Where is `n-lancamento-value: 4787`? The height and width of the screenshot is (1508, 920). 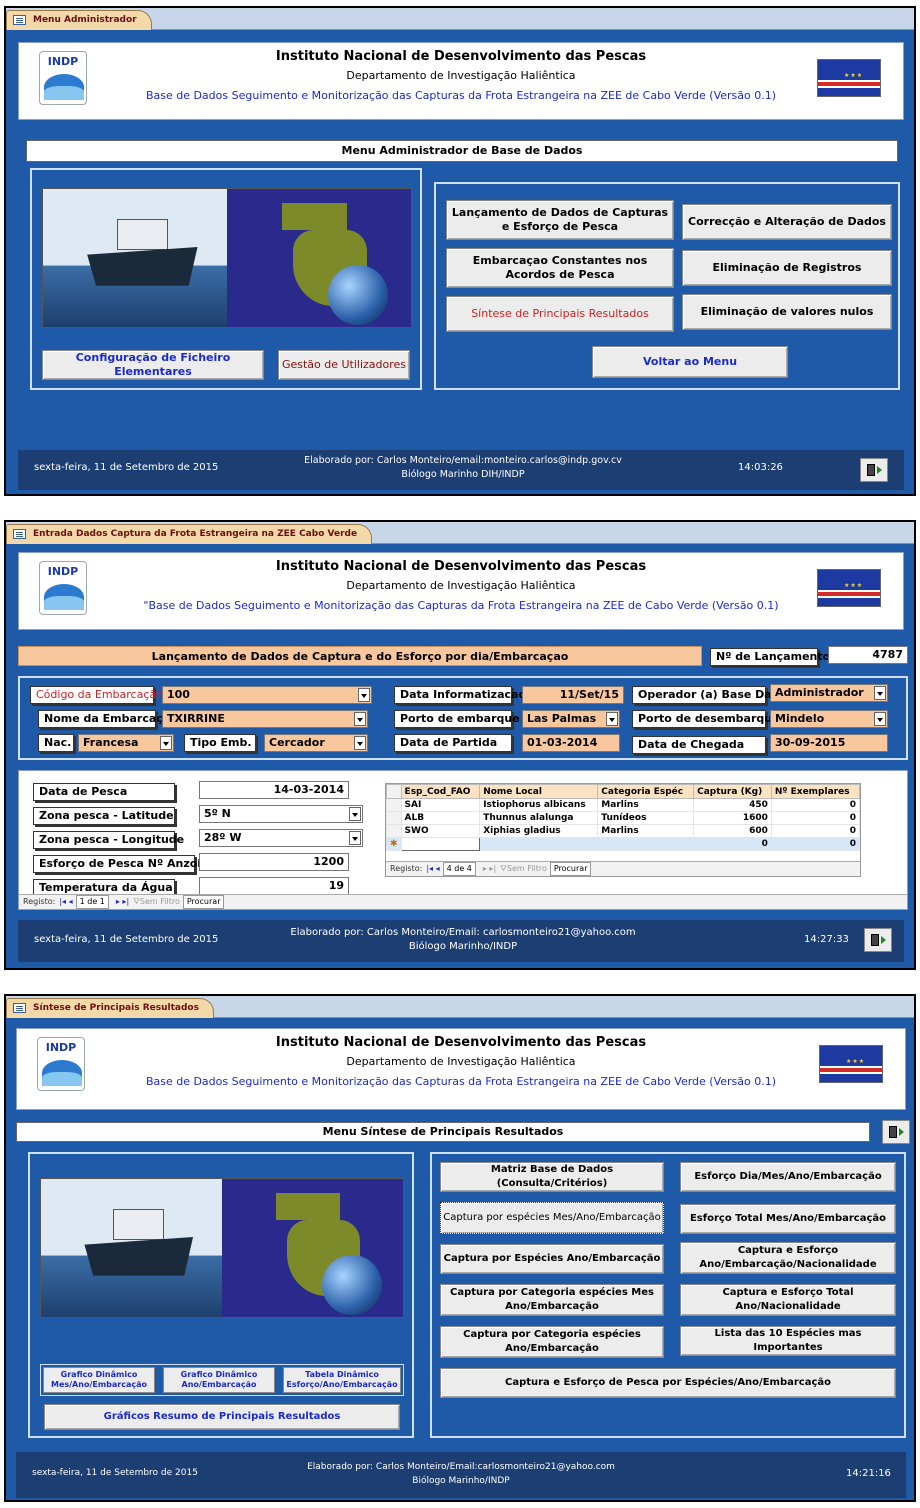 n-lancamento-value: 4787 is located at coordinates (868, 655).